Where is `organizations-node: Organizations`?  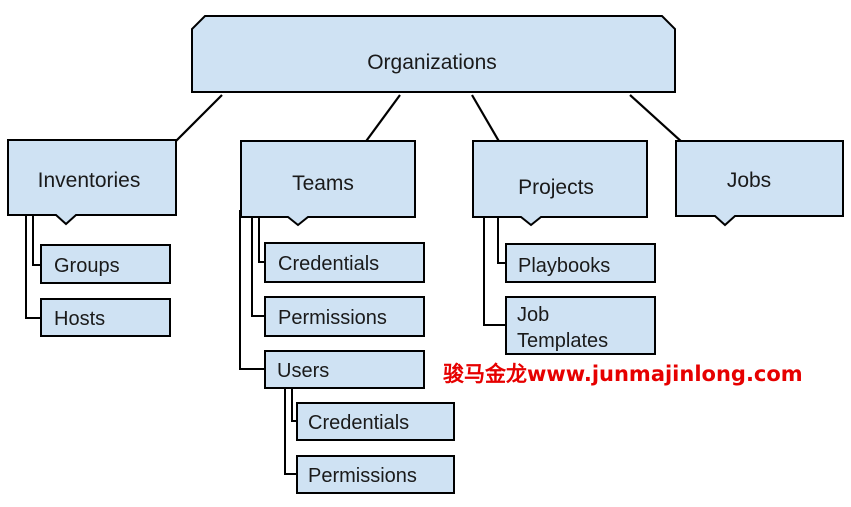
organizations-node: Organizations is located at coordinates (433, 54).